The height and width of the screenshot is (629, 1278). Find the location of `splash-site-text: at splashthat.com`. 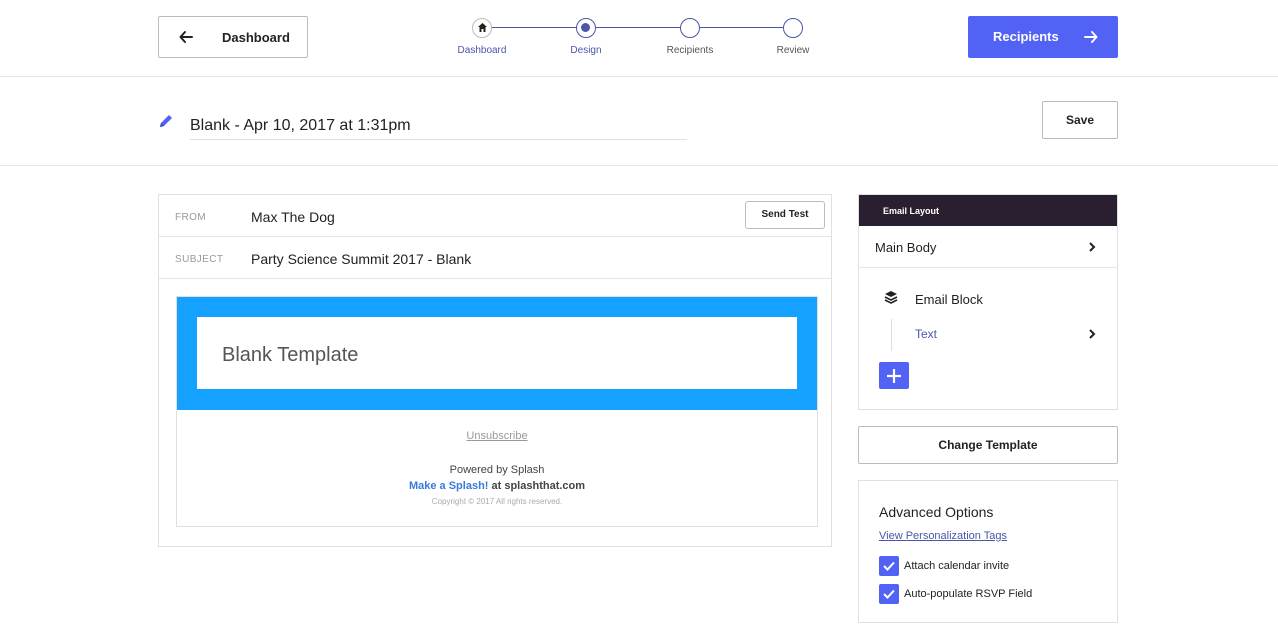

splash-site-text: at splashthat.com is located at coordinates (537, 486).